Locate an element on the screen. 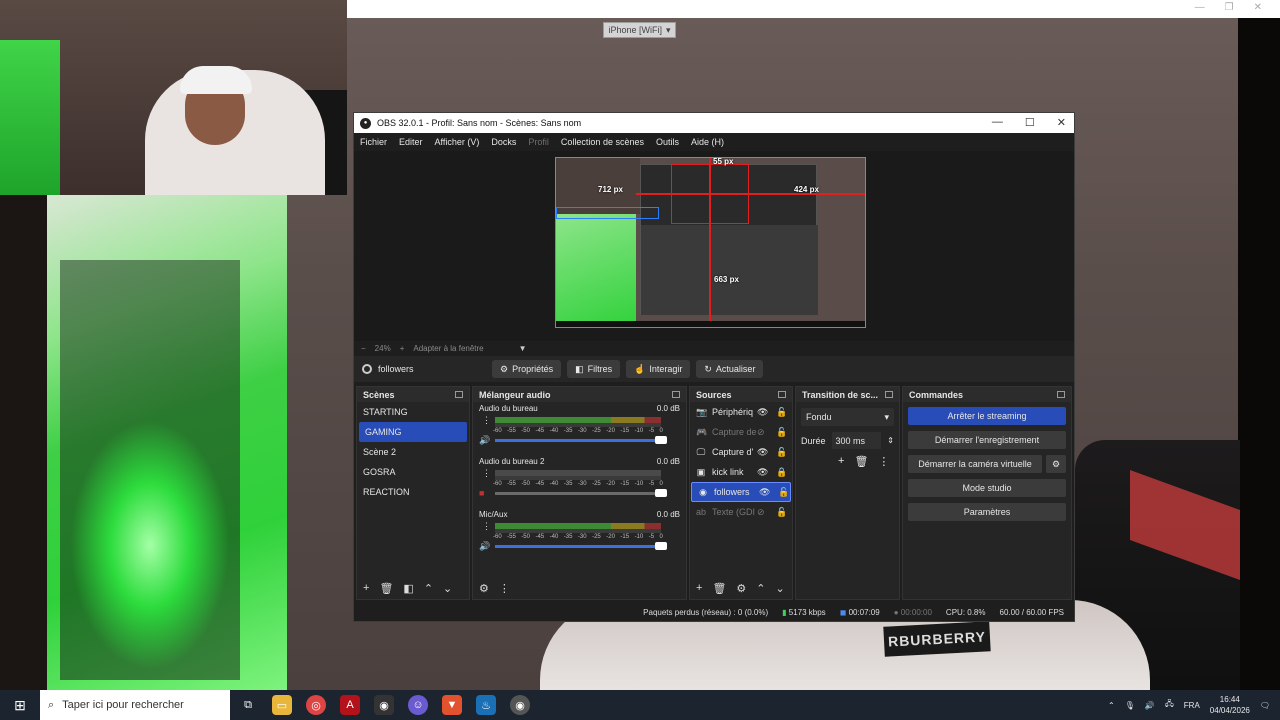  spin-icon: ⇕ is located at coordinates (890, 440).